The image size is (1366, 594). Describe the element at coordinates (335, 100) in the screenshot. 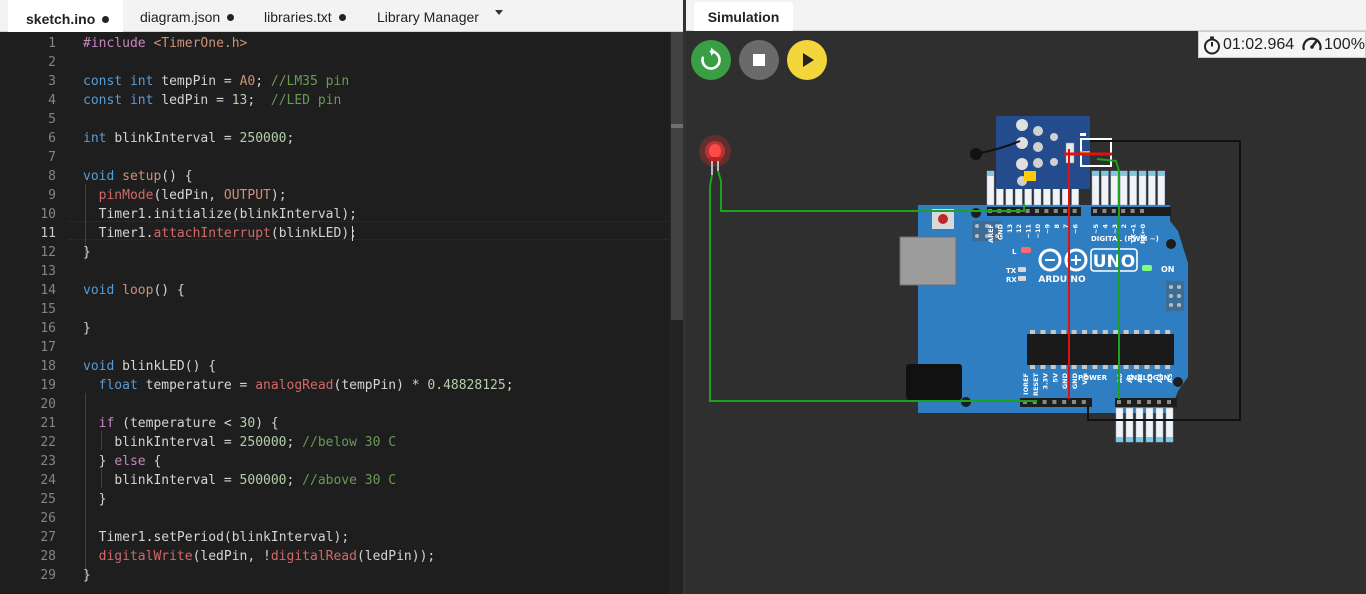

I see `code-line: 4 const int ledPin = 13; //LED pin` at that location.